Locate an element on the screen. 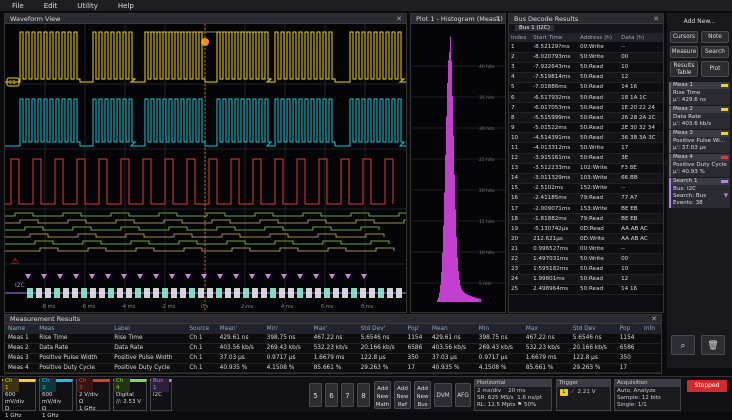  table-row: 17 -2.009071ms 153:Write BE EB is located at coordinates (586, 209).